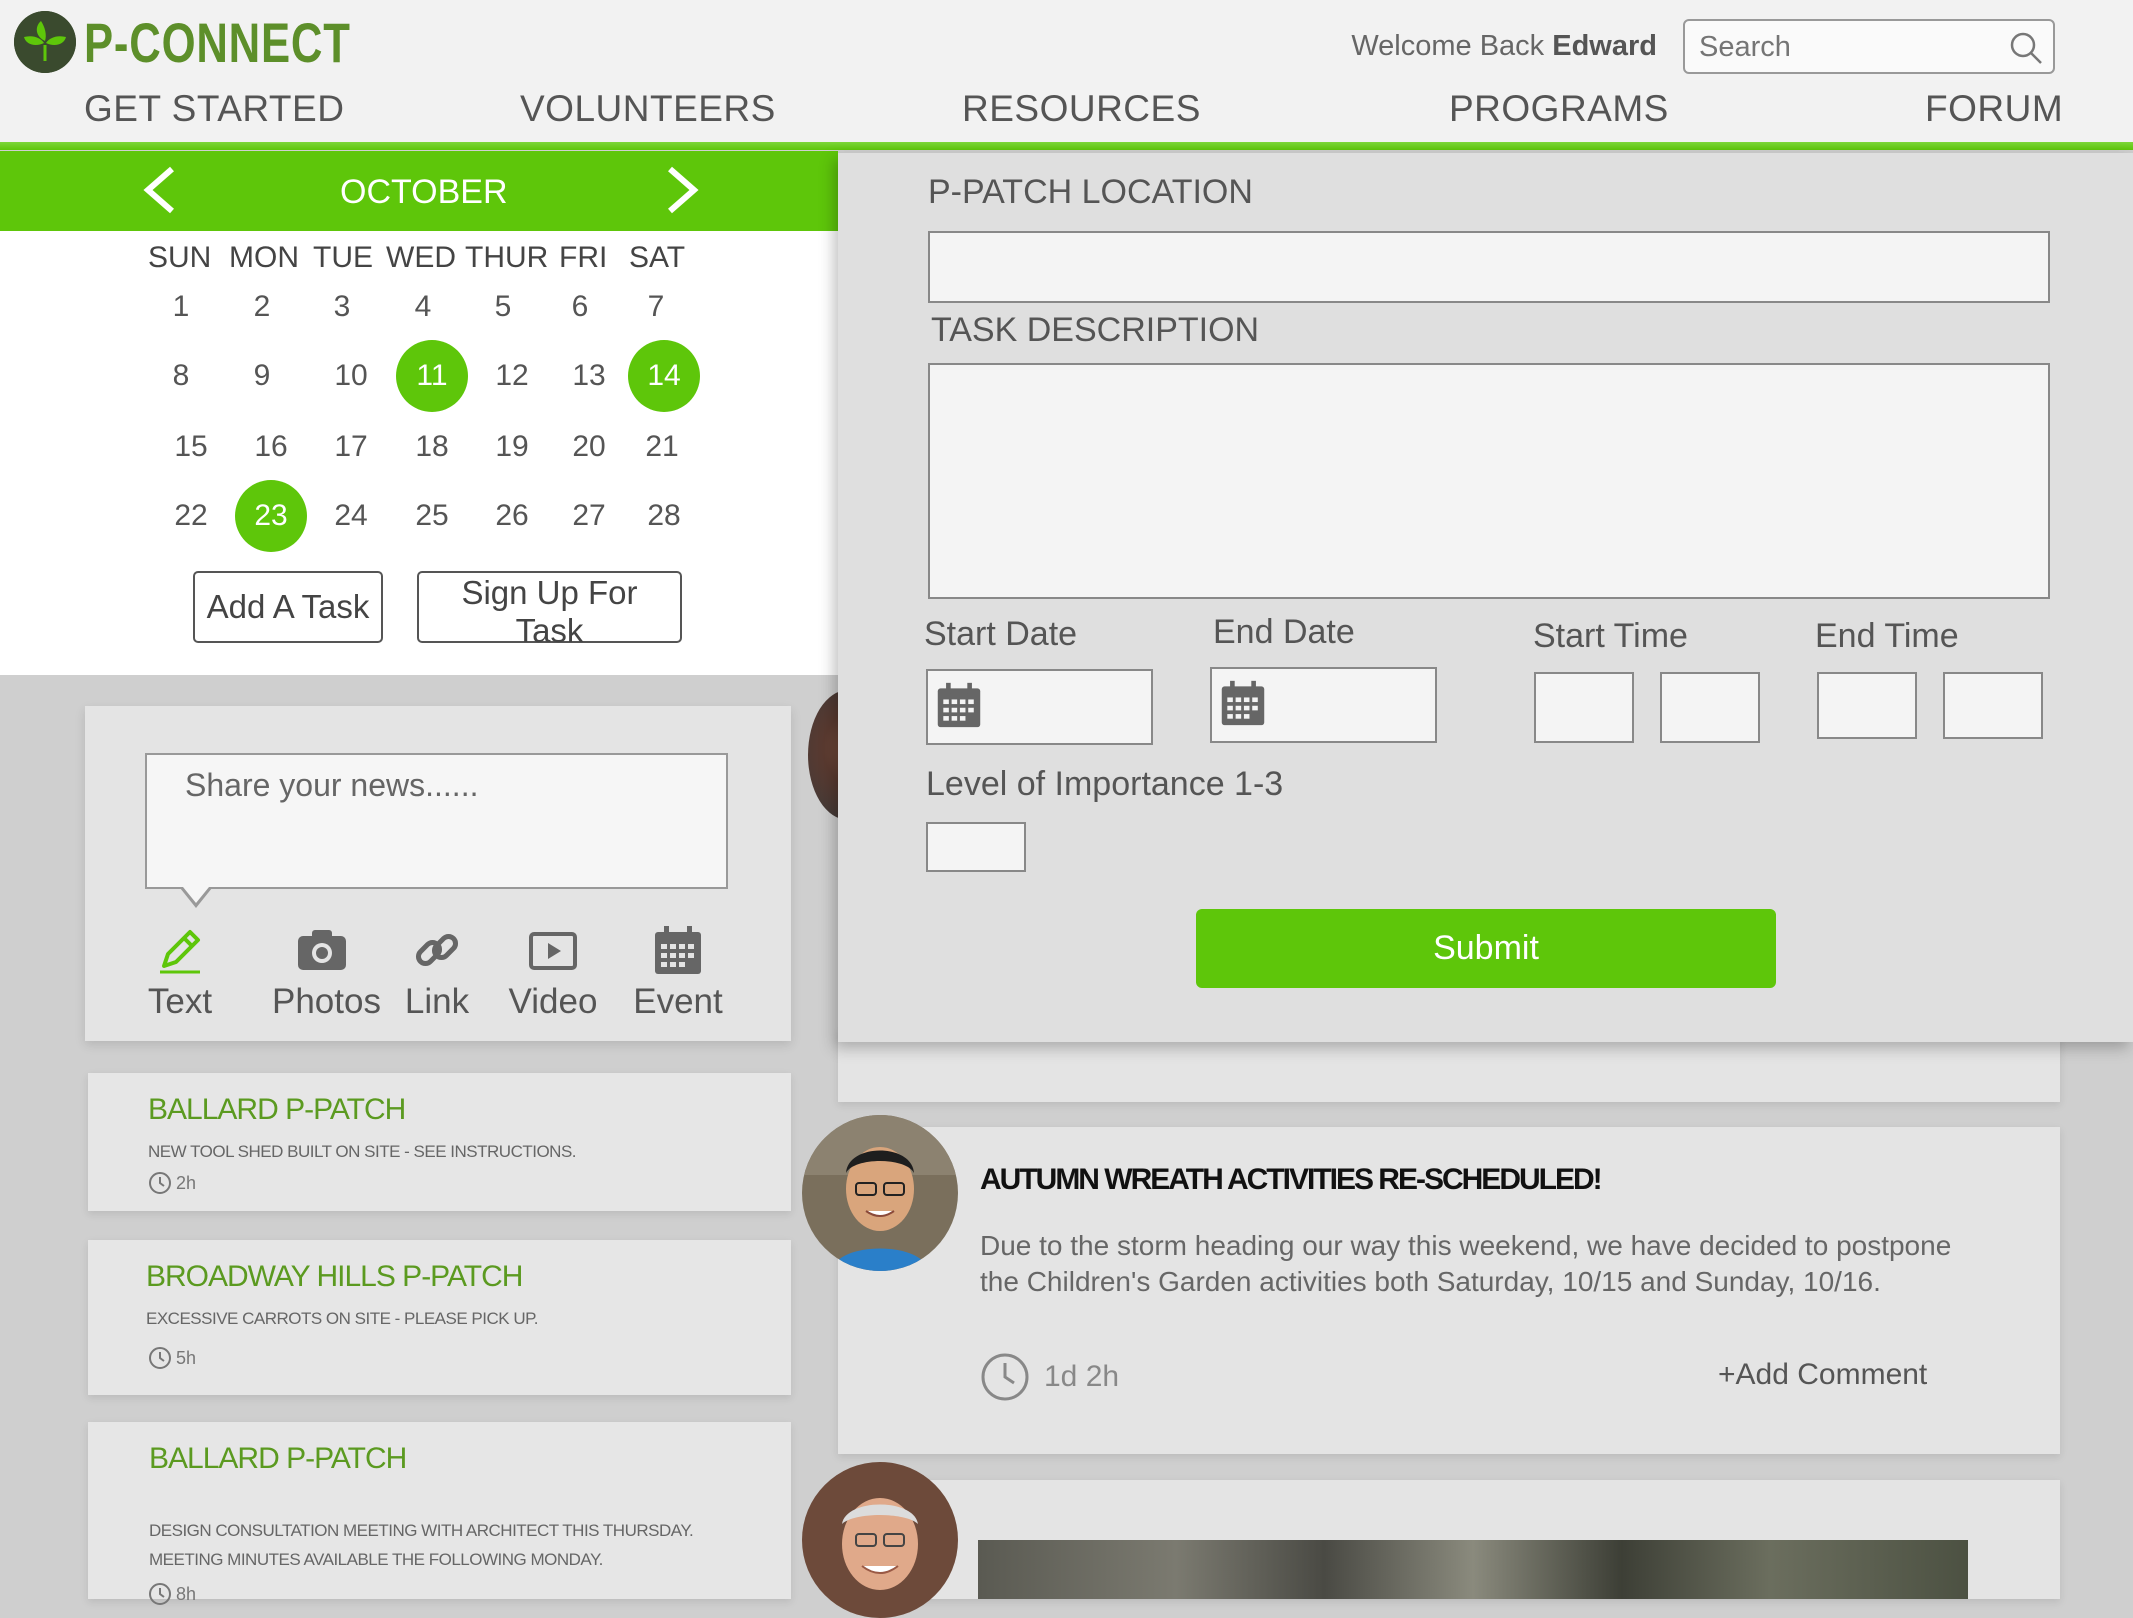 The width and height of the screenshot is (2133, 1618). Describe the element at coordinates (512, 376) in the screenshot. I see `calendar-day: 12` at that location.